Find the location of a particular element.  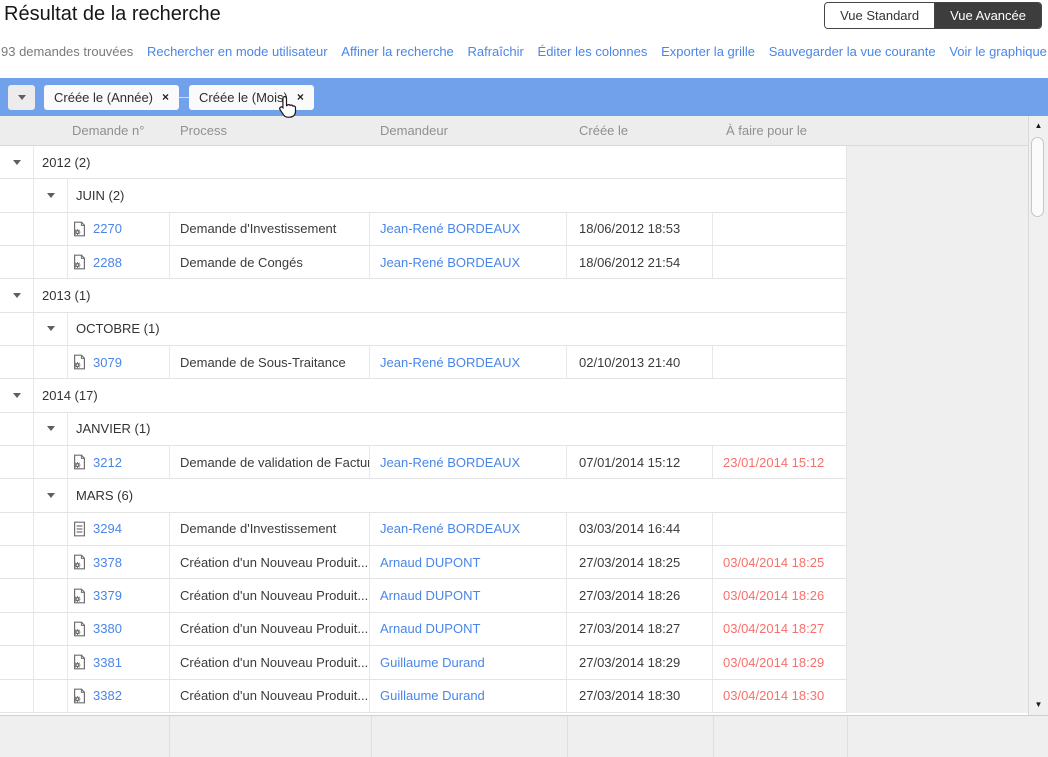

group-row-month: JUIN (2) is located at coordinates (423, 196).